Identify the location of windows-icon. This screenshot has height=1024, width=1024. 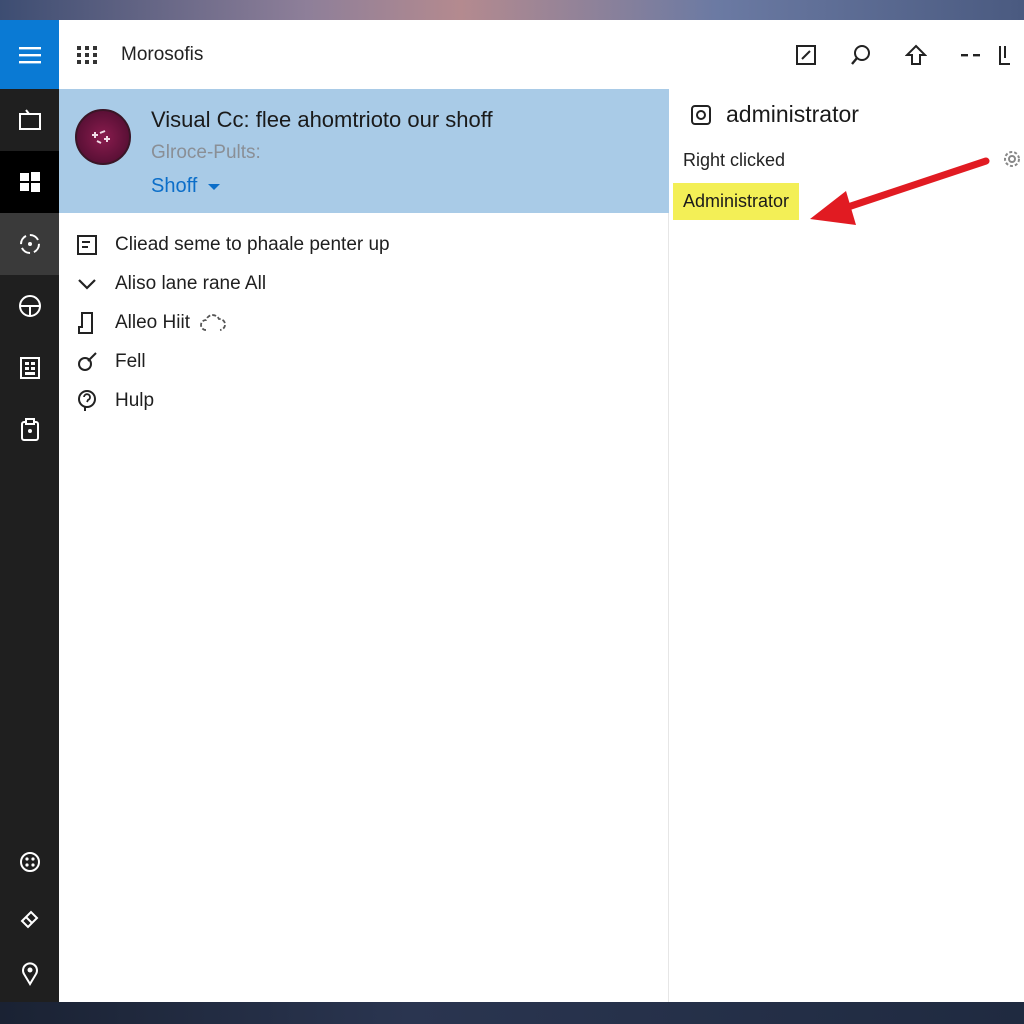
(29, 182).